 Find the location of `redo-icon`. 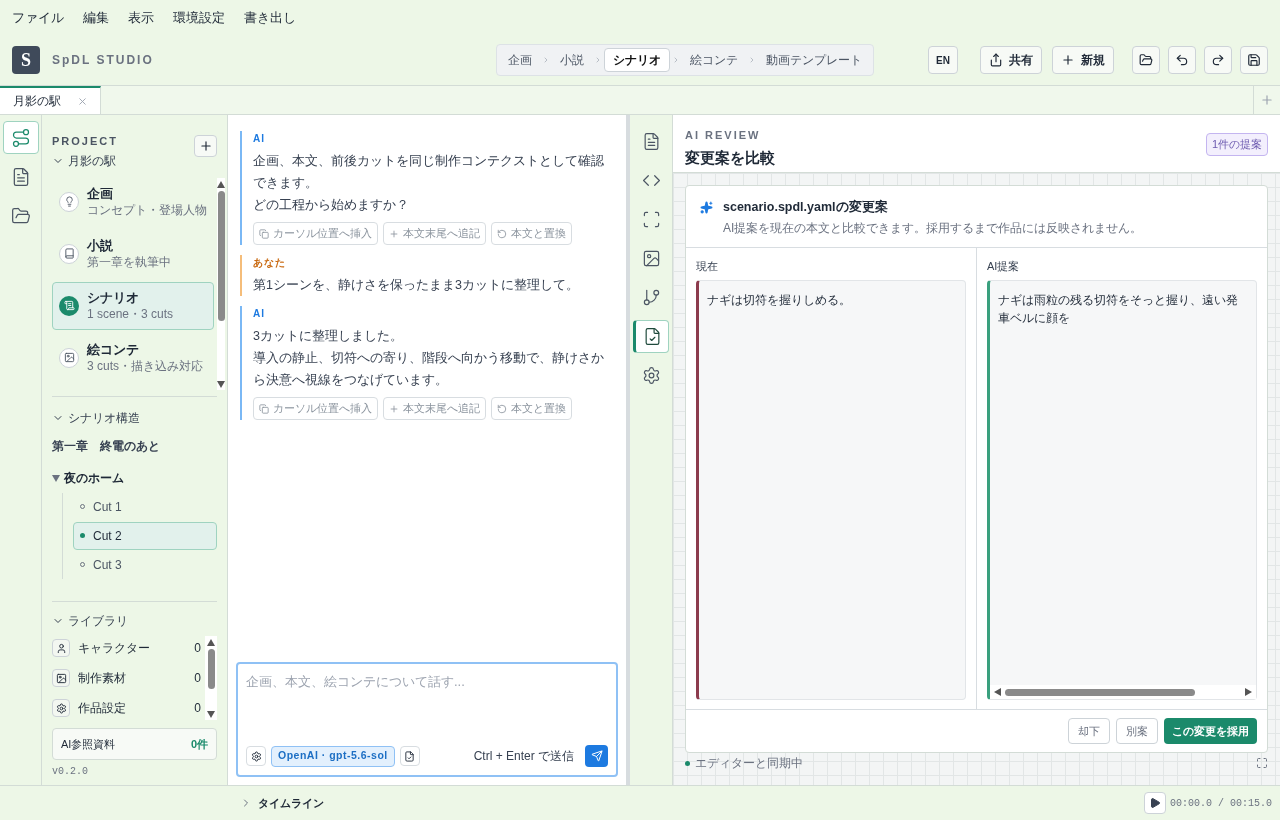

redo-icon is located at coordinates (1218, 60).